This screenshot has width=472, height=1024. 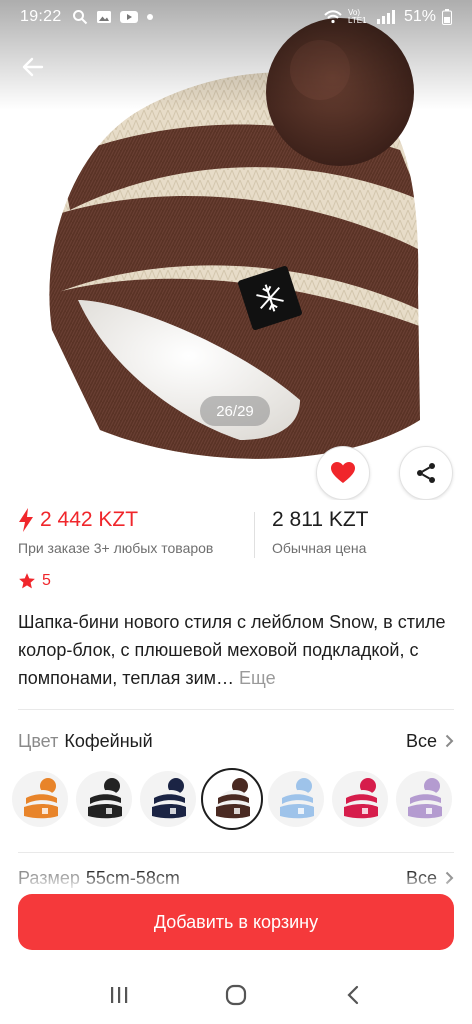 What do you see at coordinates (333, 17) in the screenshot?
I see `wifi-icon` at bounding box center [333, 17].